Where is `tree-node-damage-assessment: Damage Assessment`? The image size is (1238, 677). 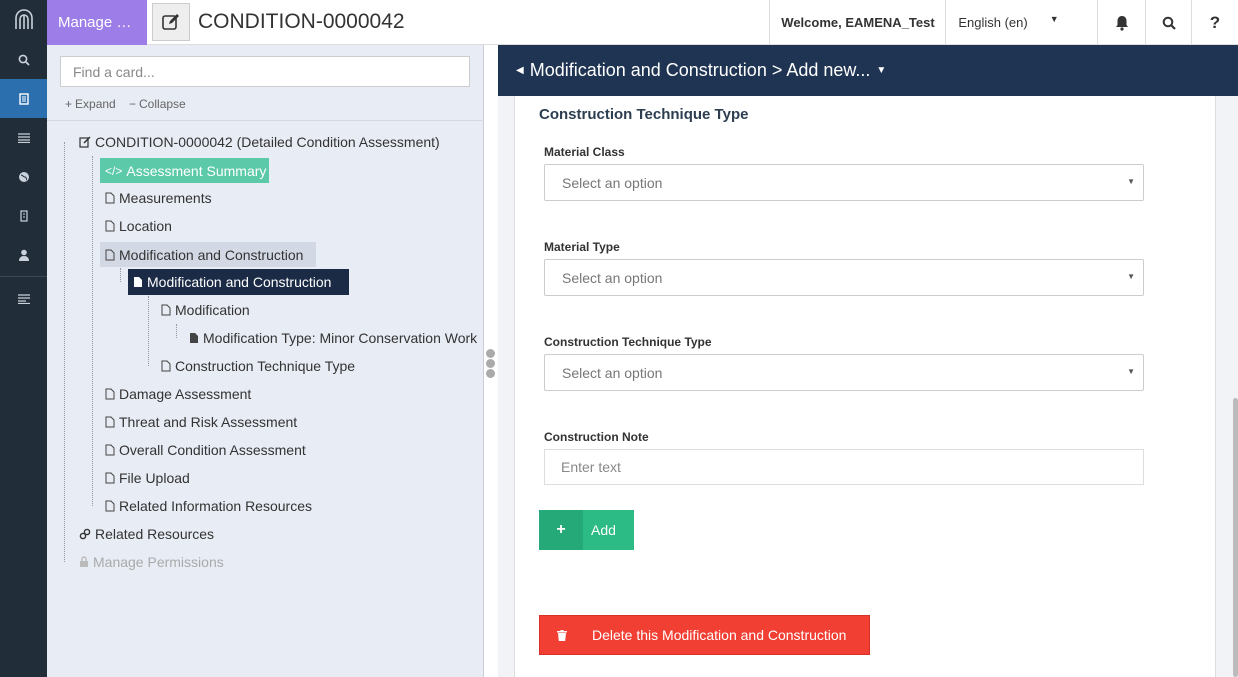
tree-node-damage-assessment: Damage Assessment is located at coordinates (178, 394).